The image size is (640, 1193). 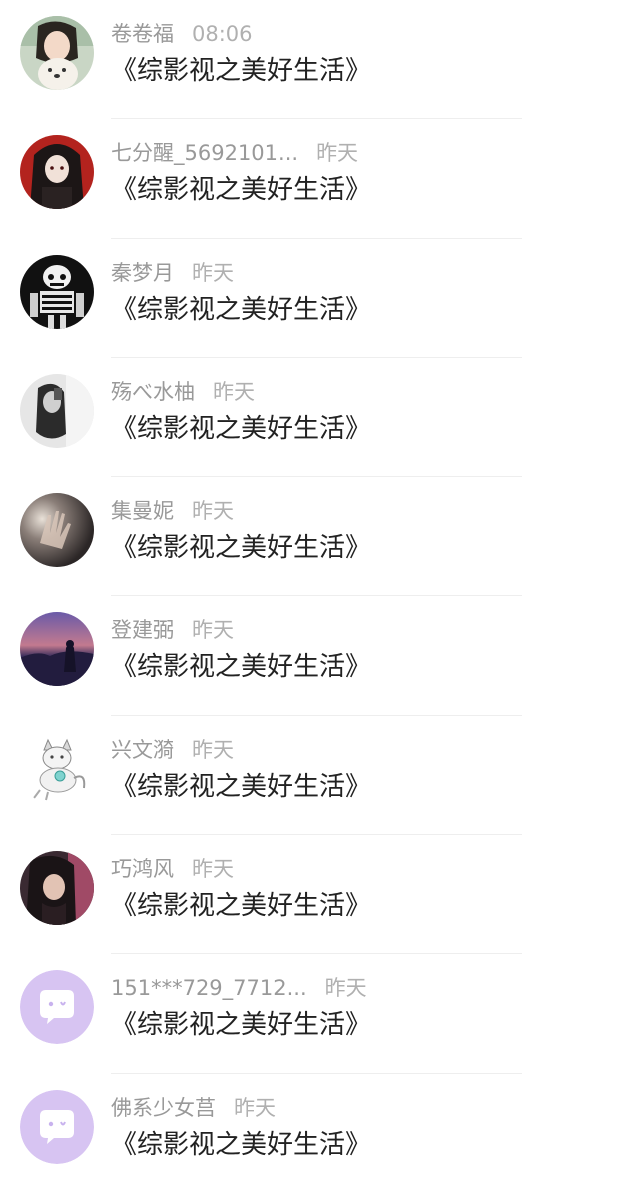 I want to click on conversation-row: 七分醒_5692101... 昨天 《综影视之美好生活》, so click(x=320, y=179).